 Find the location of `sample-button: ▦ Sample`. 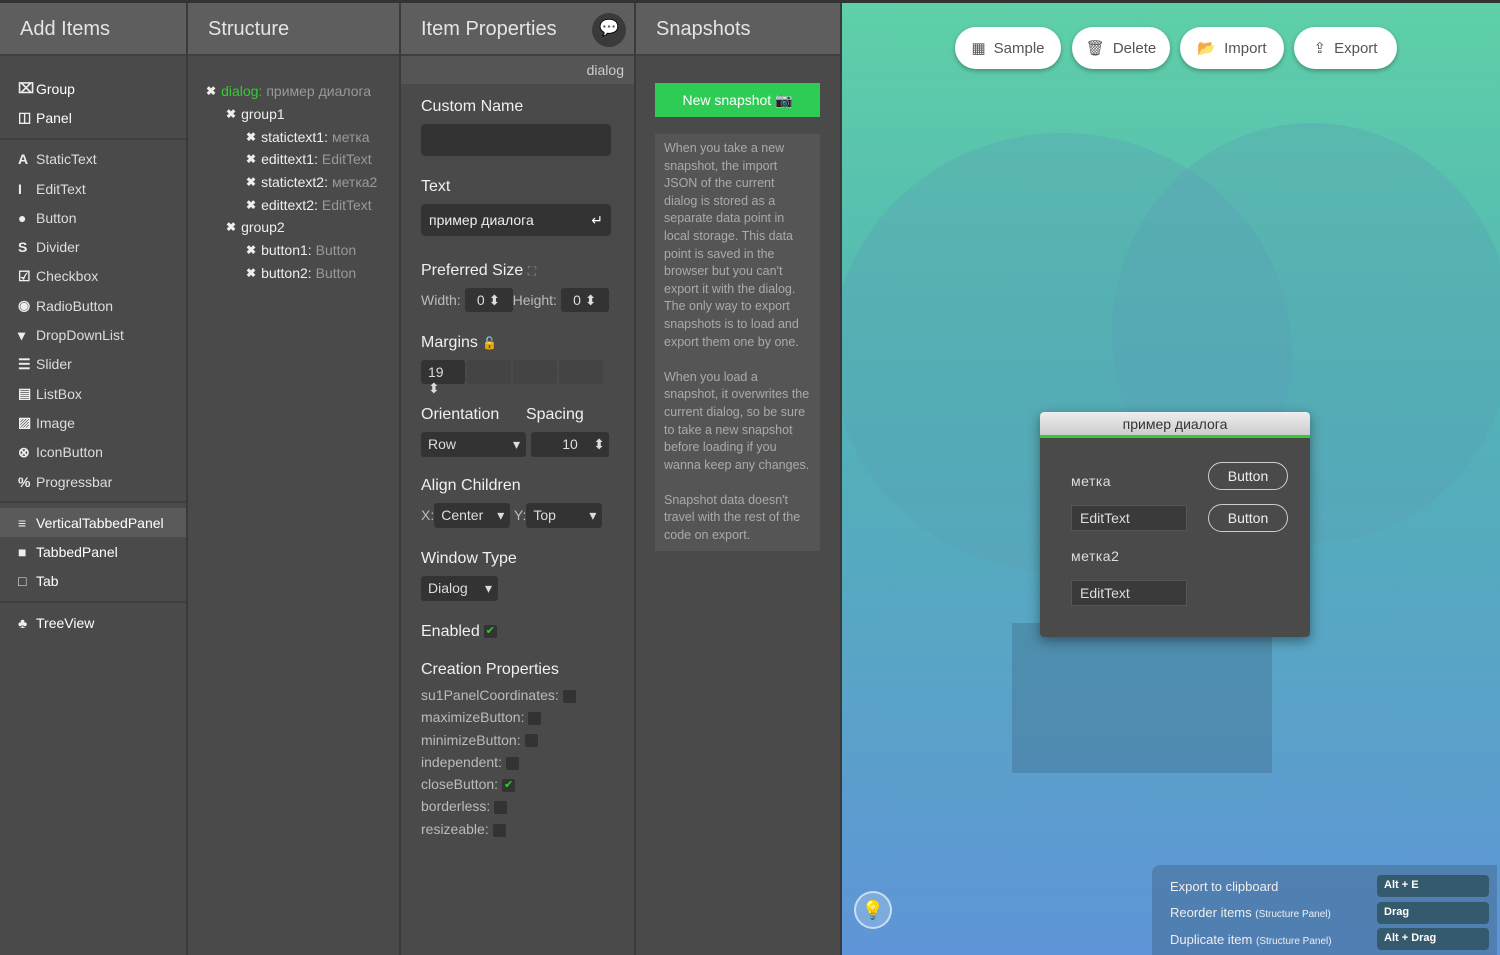

sample-button: ▦ Sample is located at coordinates (1008, 48).